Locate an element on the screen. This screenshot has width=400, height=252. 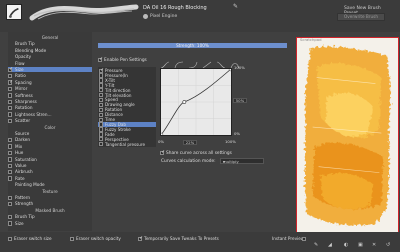
brush-tip-thumbnail is located at coordinates (14, 12).